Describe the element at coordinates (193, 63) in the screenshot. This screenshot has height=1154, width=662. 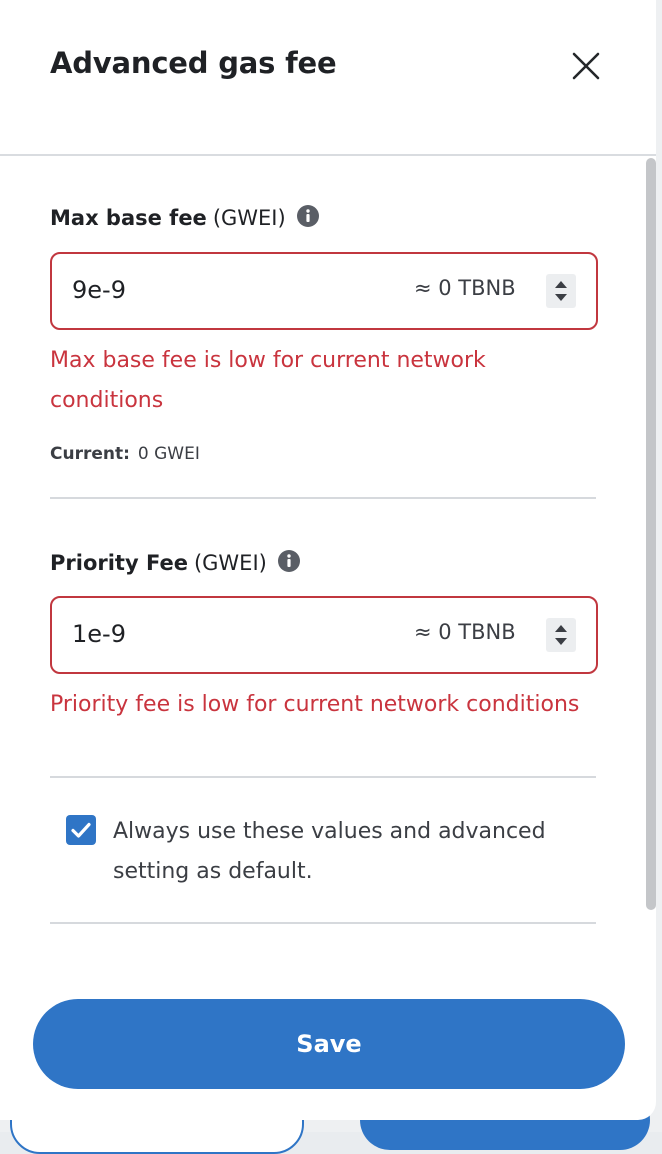
I see `modal-title: Advanced gas fee` at that location.